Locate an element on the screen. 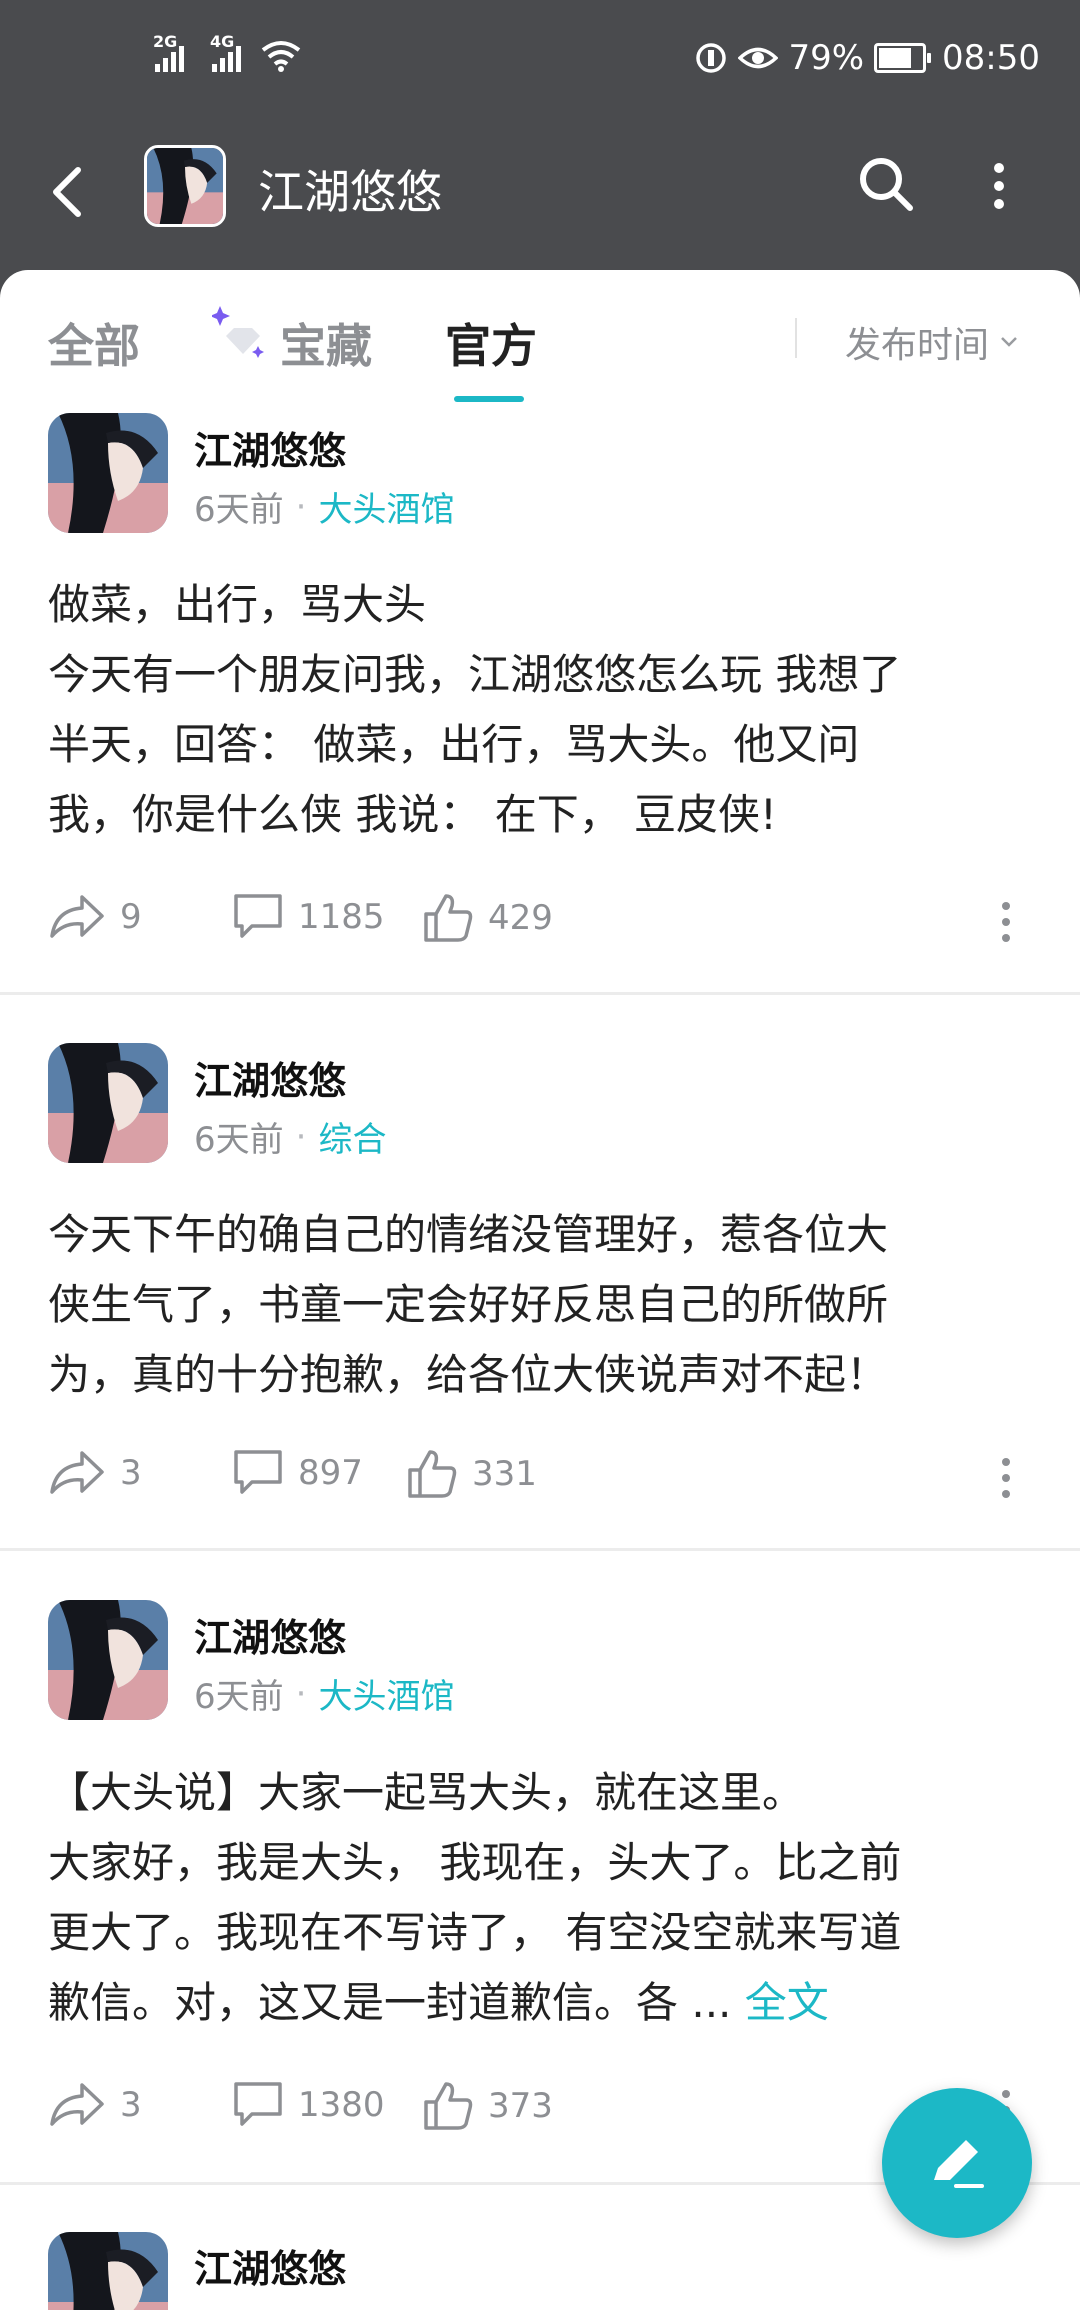 This screenshot has height=2310, width=1080. like-count: 331 is located at coordinates (504, 1474).